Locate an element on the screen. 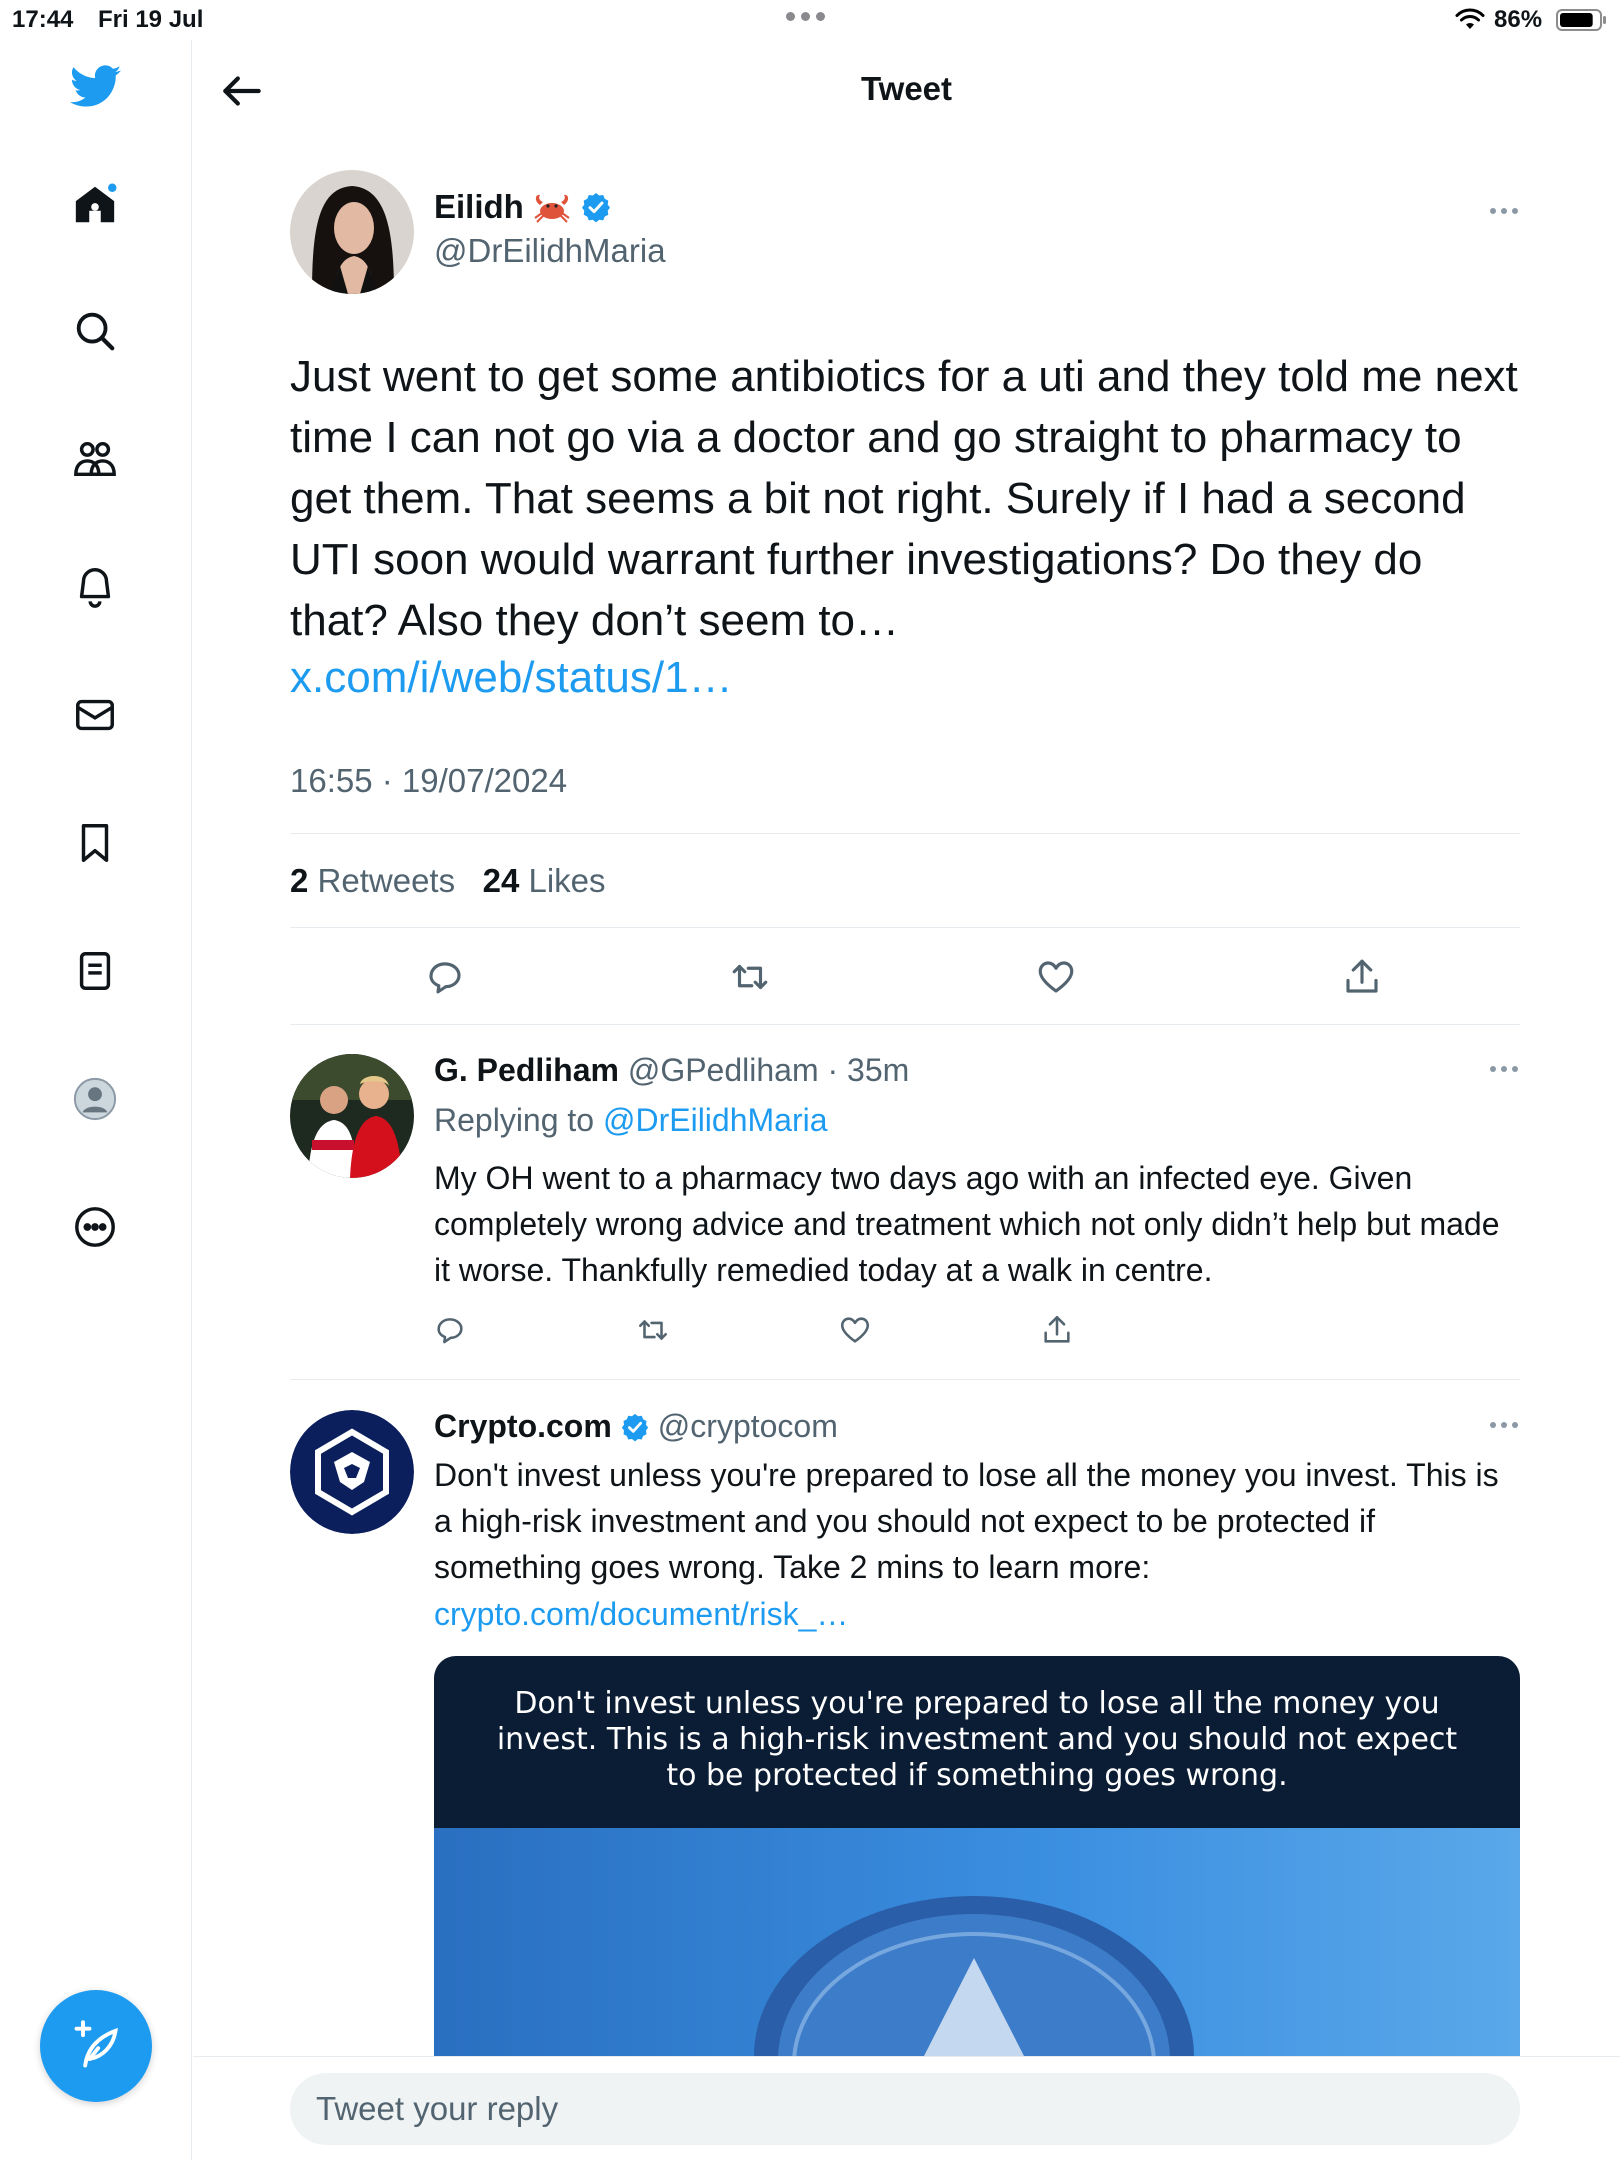 This screenshot has height=2160, width=1620. retweets-count: 2 is located at coordinates (299, 880).